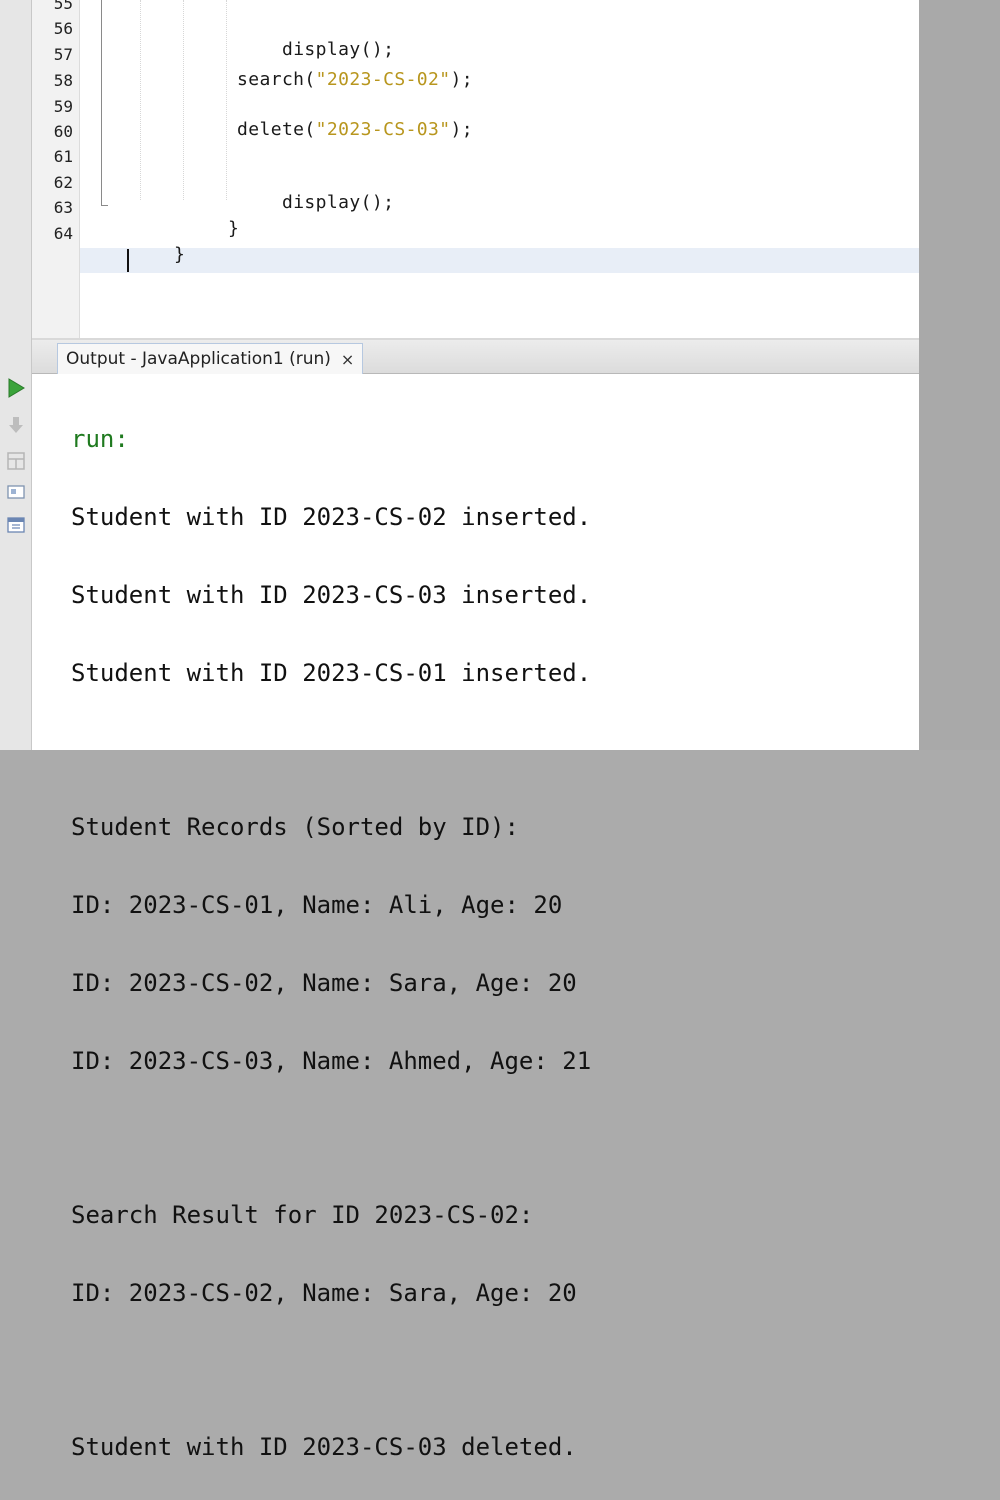 This screenshot has width=1000, height=1500. Describe the element at coordinates (63, 6) in the screenshot. I see `line-number: 55` at that location.